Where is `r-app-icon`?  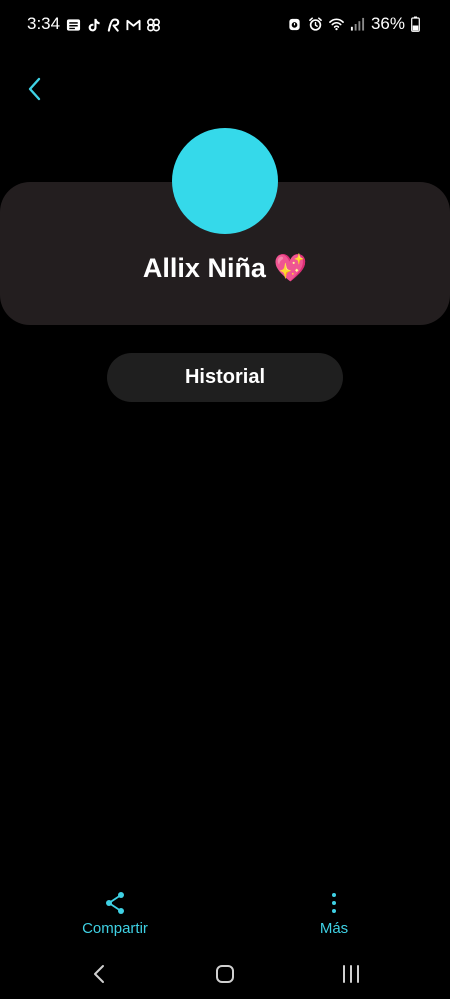 r-app-icon is located at coordinates (113, 25).